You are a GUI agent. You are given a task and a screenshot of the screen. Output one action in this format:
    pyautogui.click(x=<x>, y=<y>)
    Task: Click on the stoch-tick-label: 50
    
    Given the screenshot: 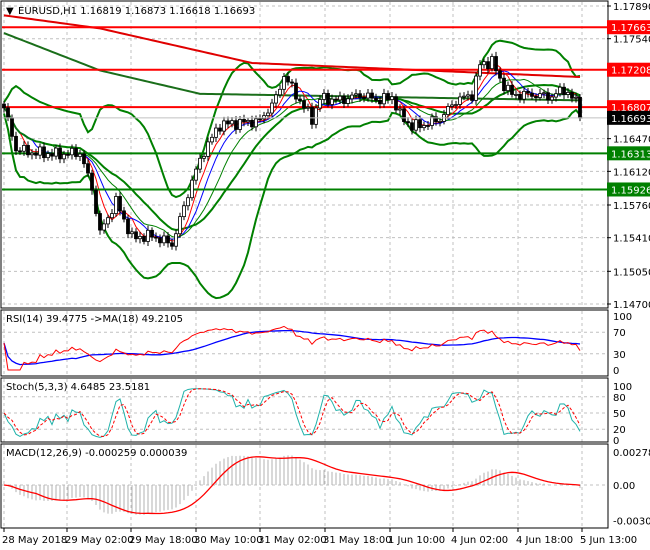 What is the action you would take?
    pyautogui.click(x=619, y=414)
    